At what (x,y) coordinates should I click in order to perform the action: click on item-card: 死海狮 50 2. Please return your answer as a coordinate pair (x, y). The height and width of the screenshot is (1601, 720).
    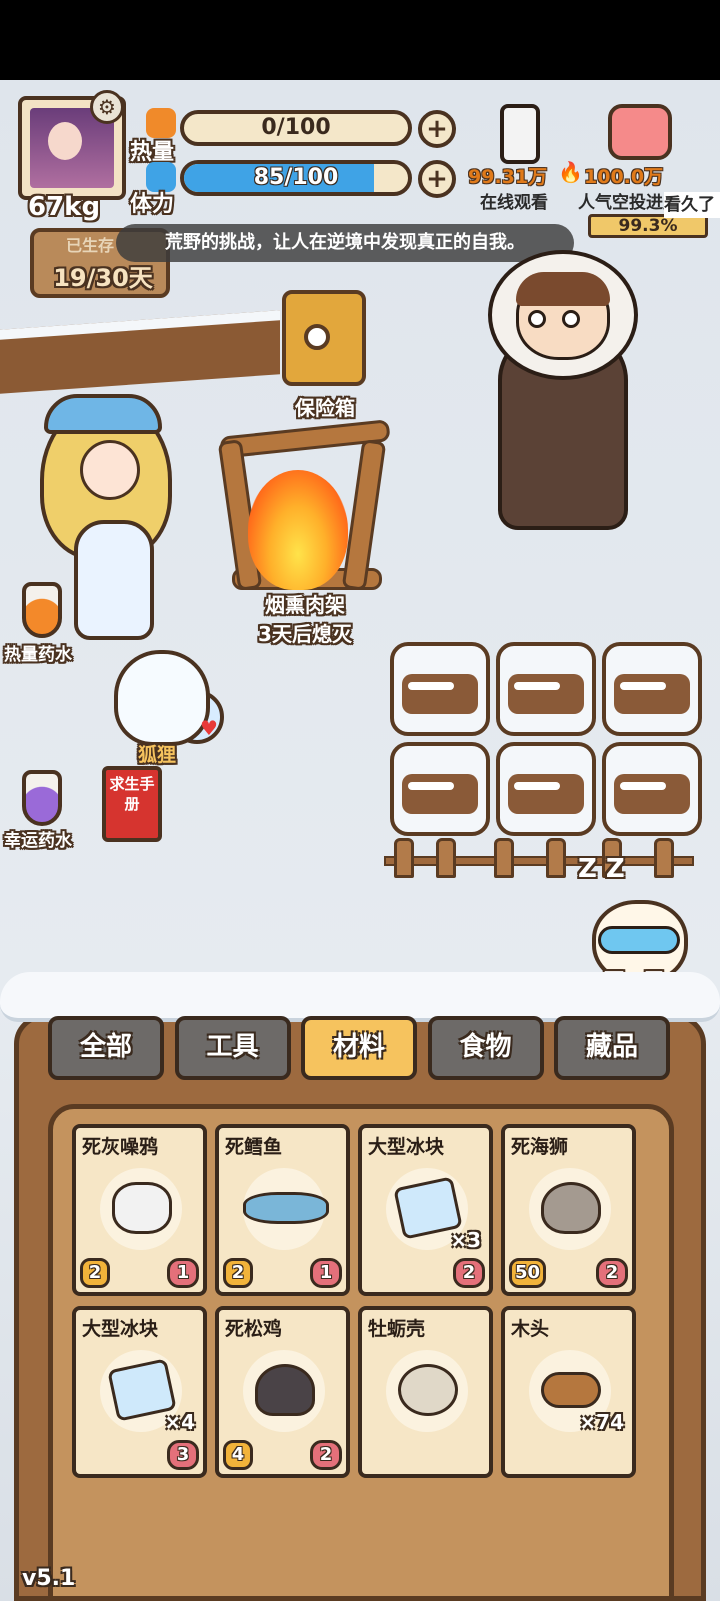
    Looking at the image, I should click on (568, 1210).